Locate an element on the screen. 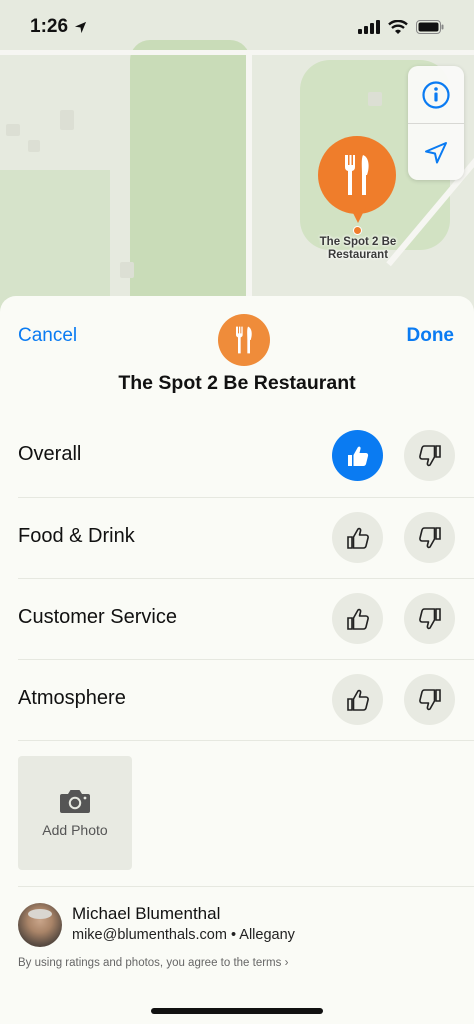 This screenshot has height=1024, width=474. status-time: 1:26 is located at coordinates (49, 26).